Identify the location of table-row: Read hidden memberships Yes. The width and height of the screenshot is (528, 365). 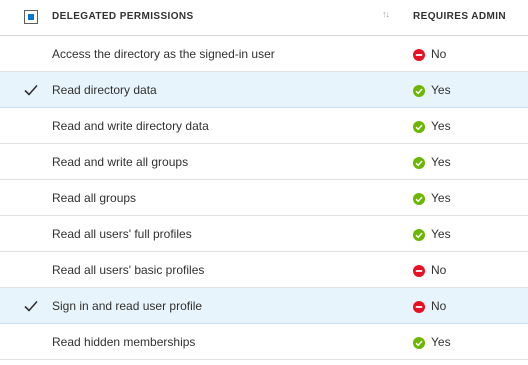
(264, 342).